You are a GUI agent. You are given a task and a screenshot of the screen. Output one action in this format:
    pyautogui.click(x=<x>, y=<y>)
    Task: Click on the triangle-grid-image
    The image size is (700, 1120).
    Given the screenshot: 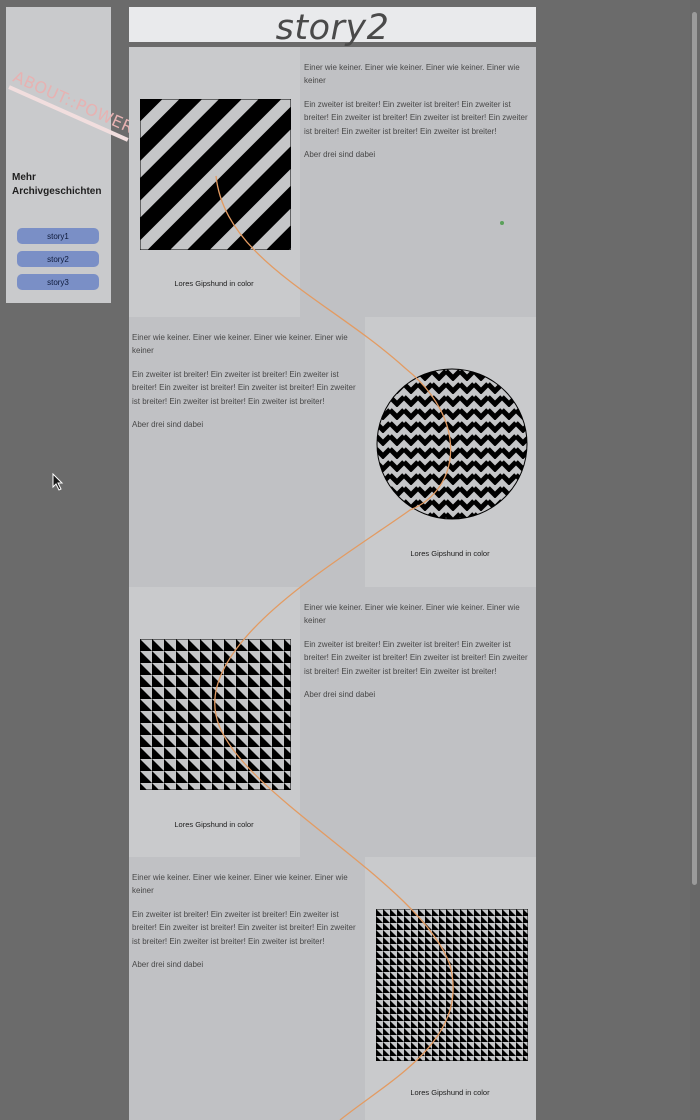 What is the action you would take?
    pyautogui.click(x=215, y=714)
    